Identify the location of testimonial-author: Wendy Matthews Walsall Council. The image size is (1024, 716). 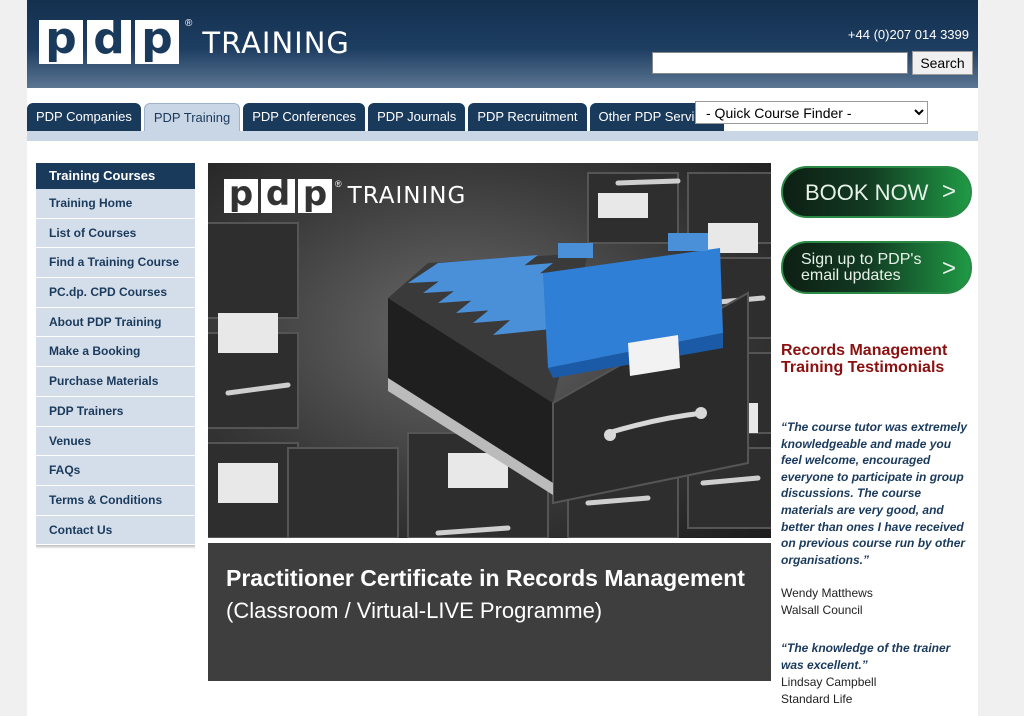
(827, 601).